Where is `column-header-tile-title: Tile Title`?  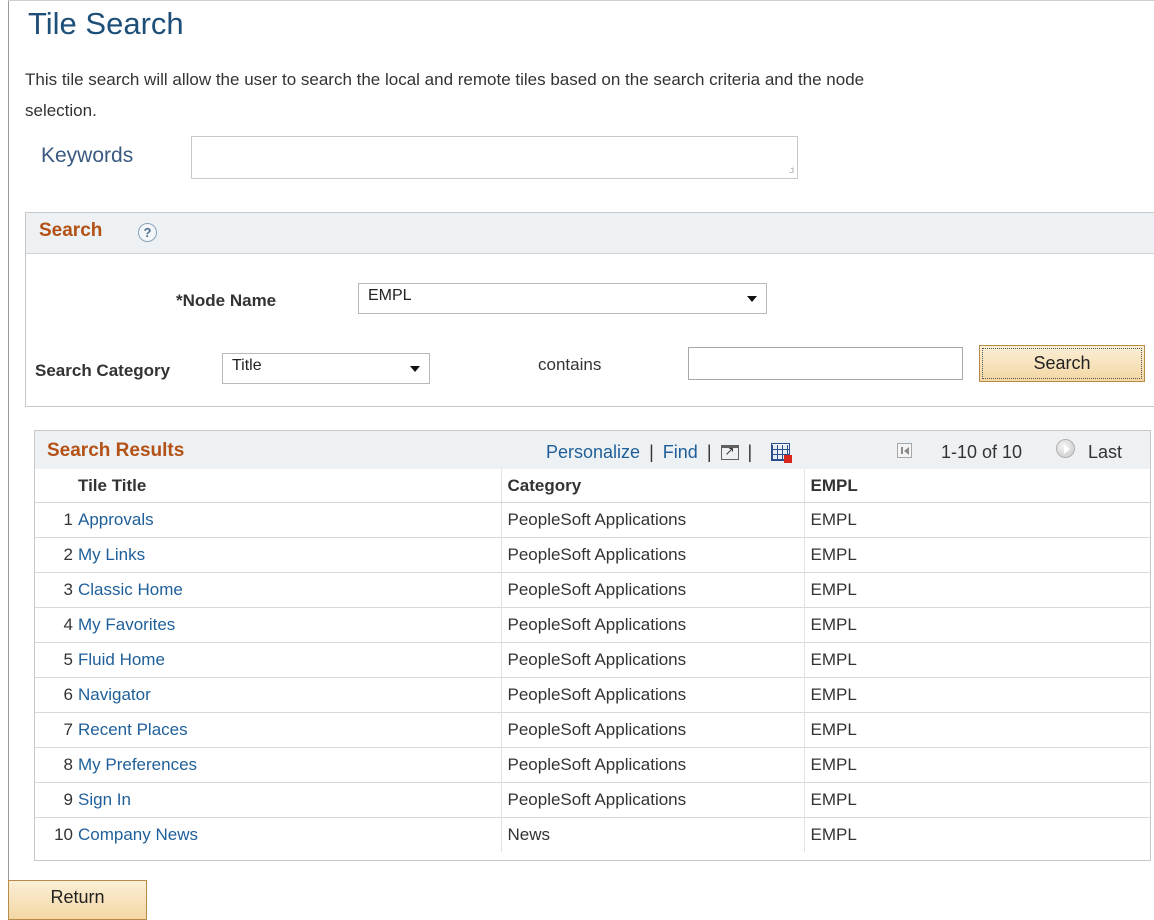
column-header-tile-title: Tile Title is located at coordinates (288, 486).